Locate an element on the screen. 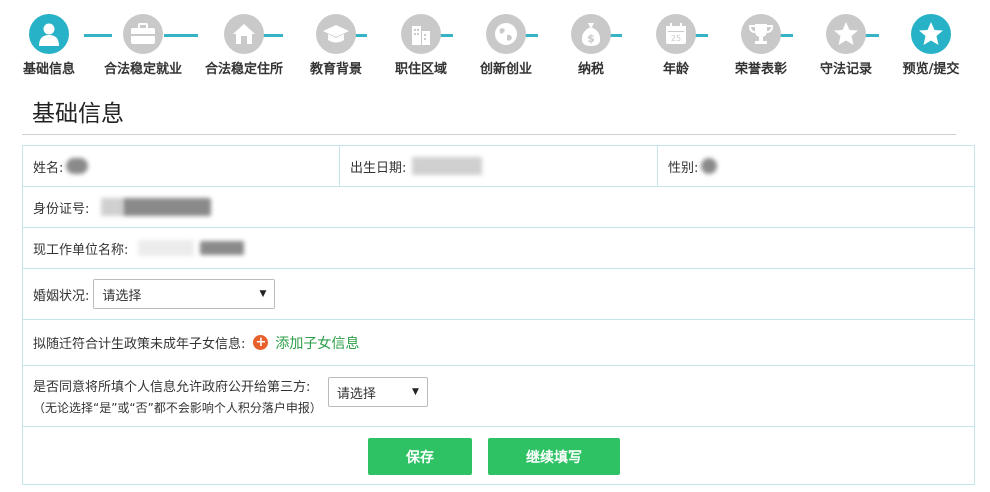 The height and width of the screenshot is (492, 990). briefcase-icon is located at coordinates (143, 34).